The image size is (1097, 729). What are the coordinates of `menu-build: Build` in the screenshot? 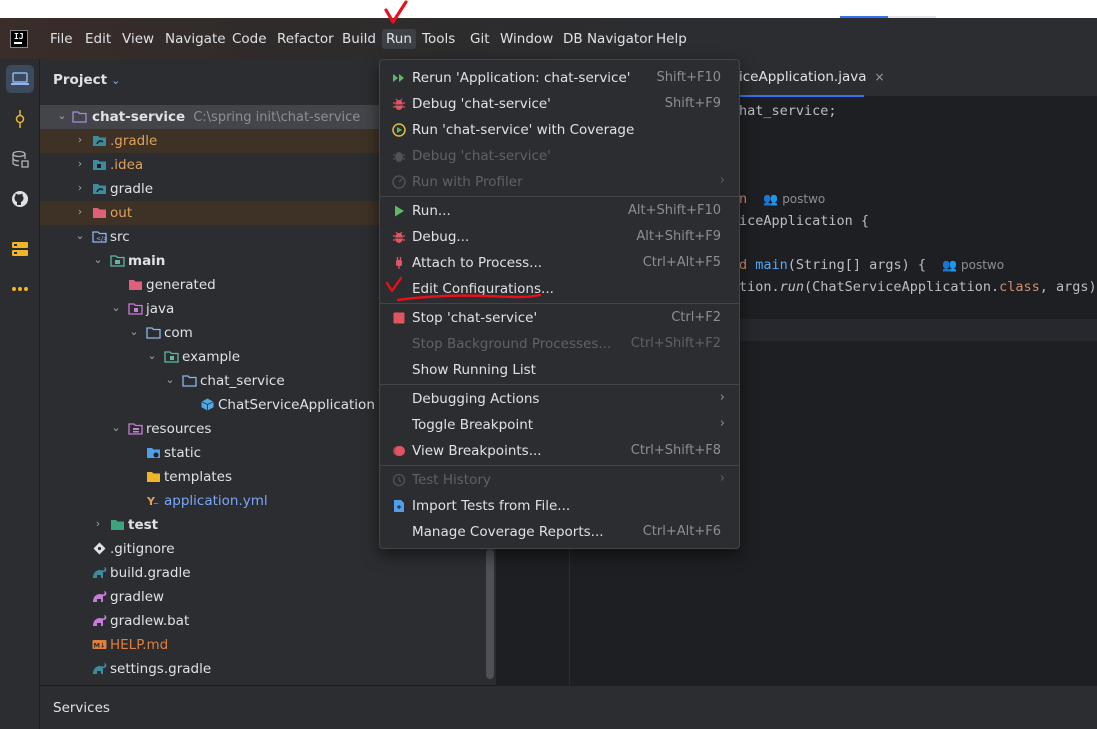 It's located at (359, 39).